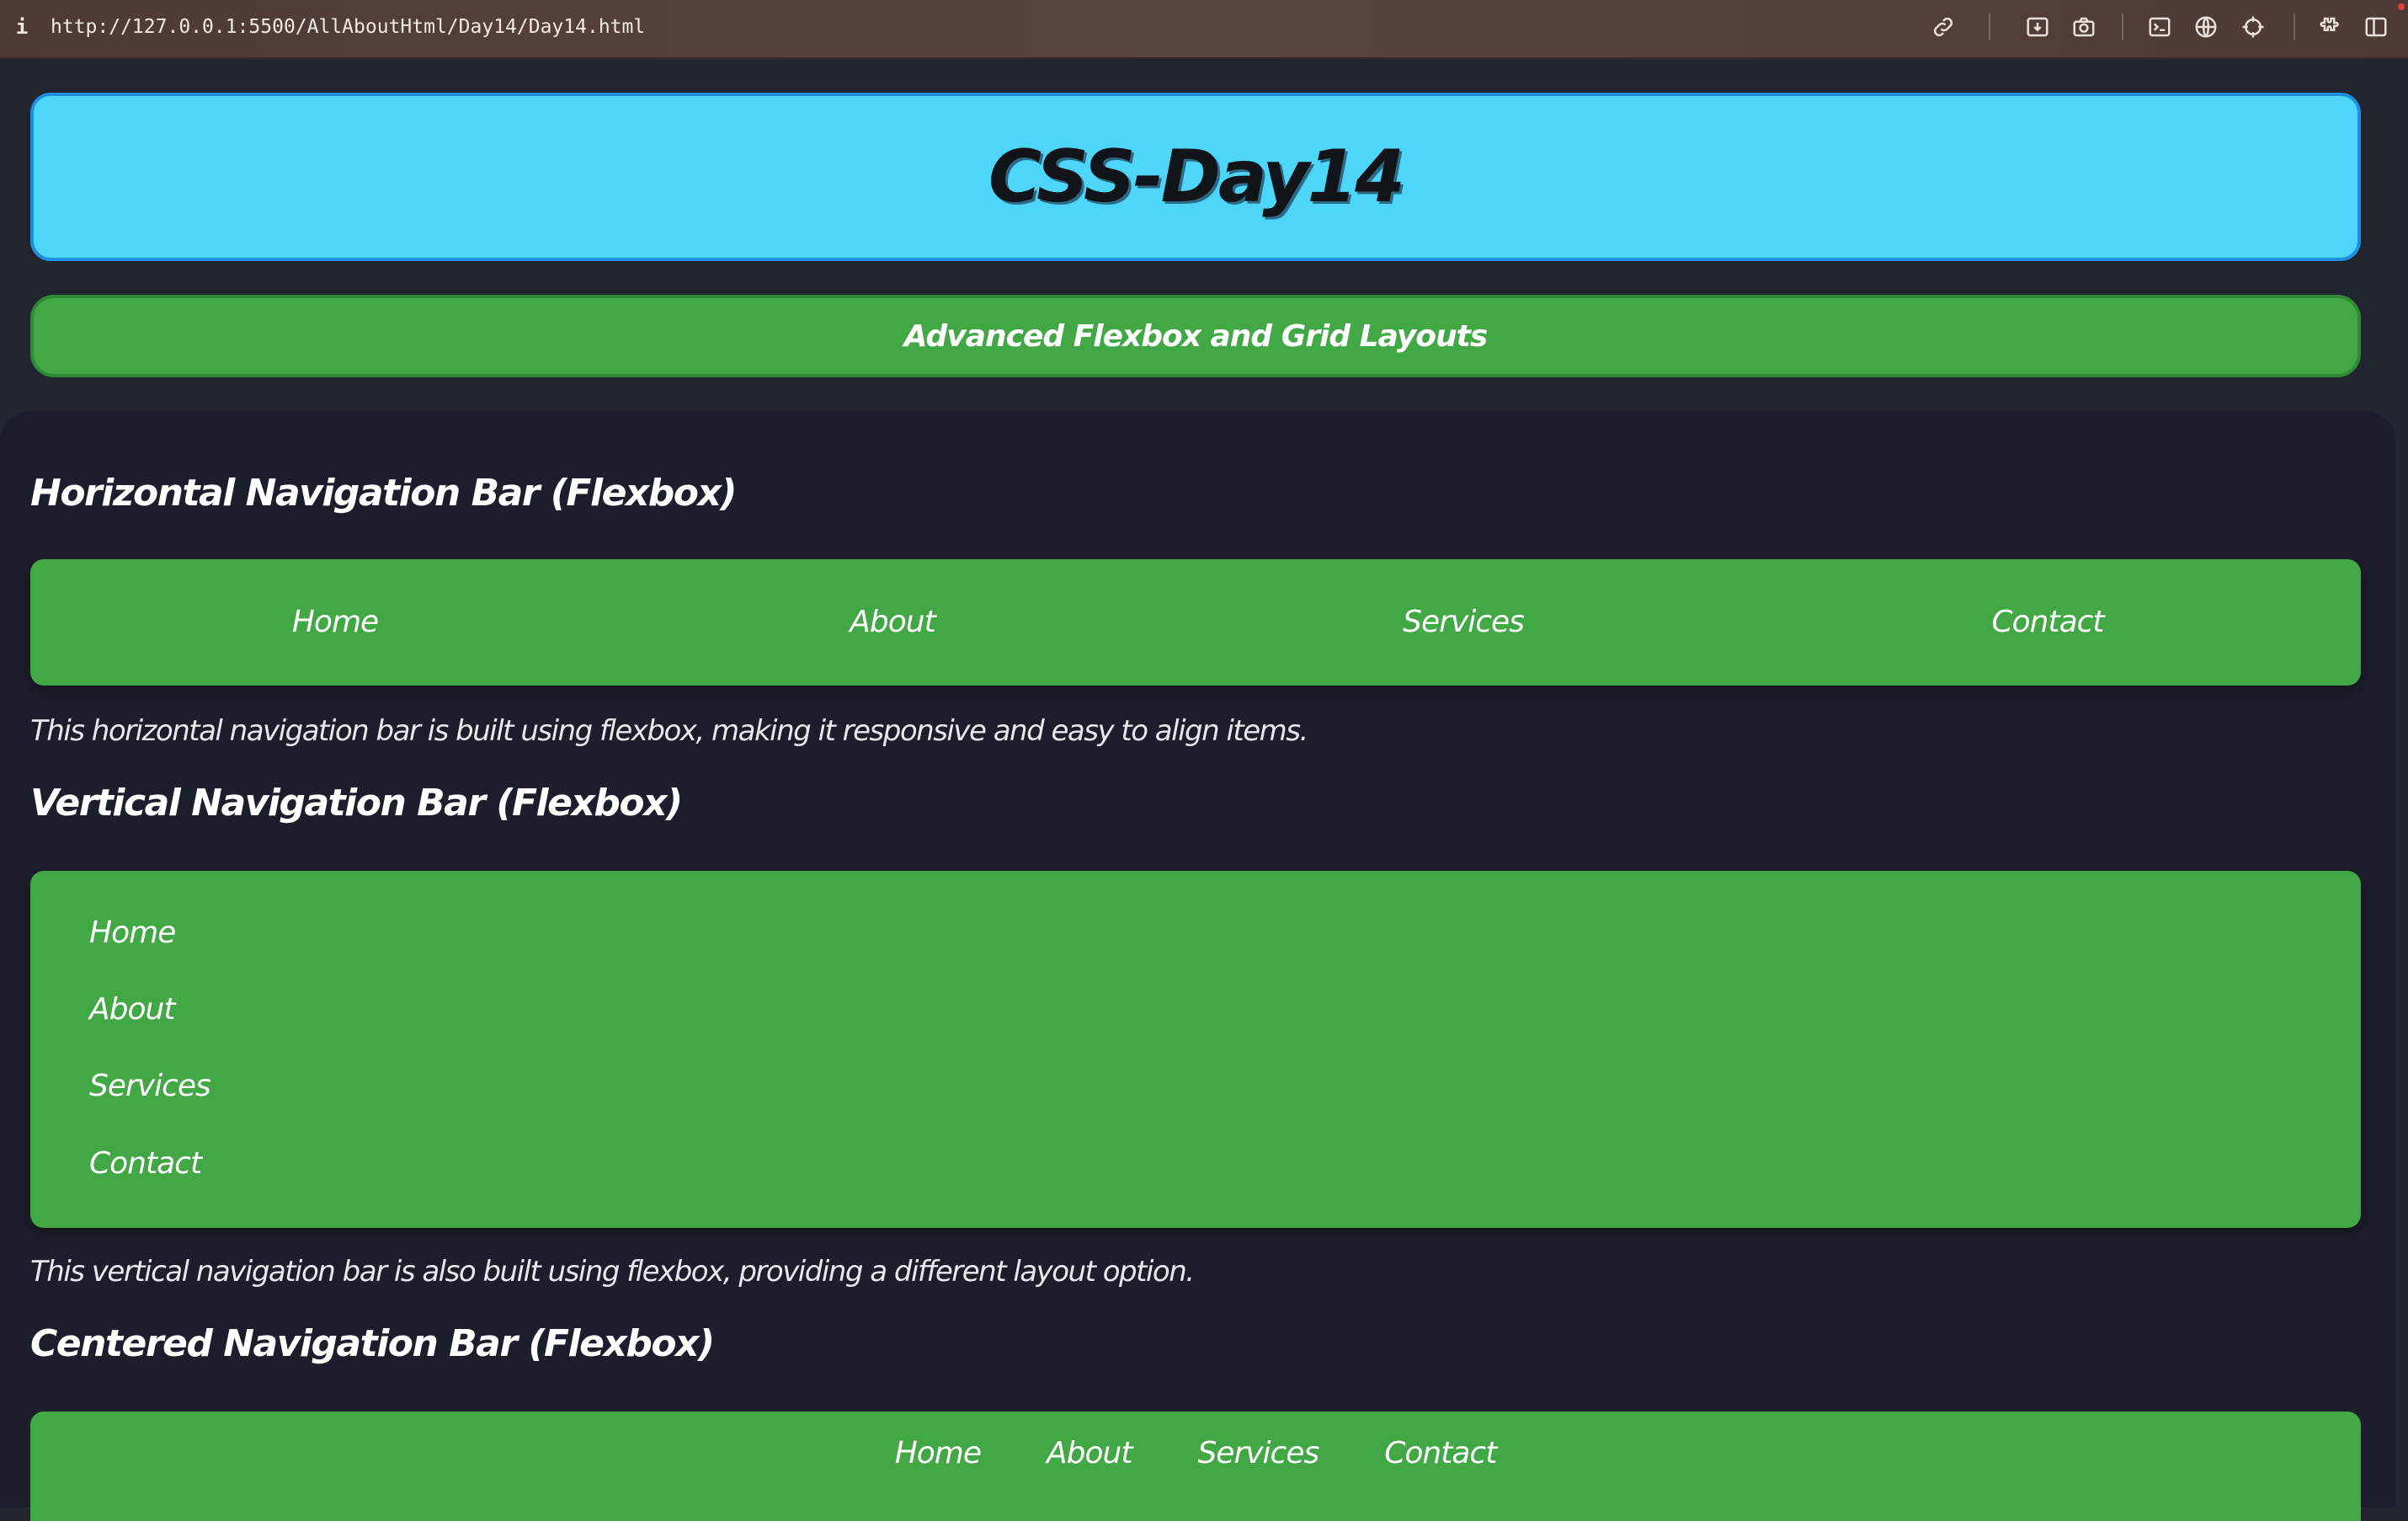  What do you see at coordinates (2401, 6) in the screenshot?
I see `notification-dot` at bounding box center [2401, 6].